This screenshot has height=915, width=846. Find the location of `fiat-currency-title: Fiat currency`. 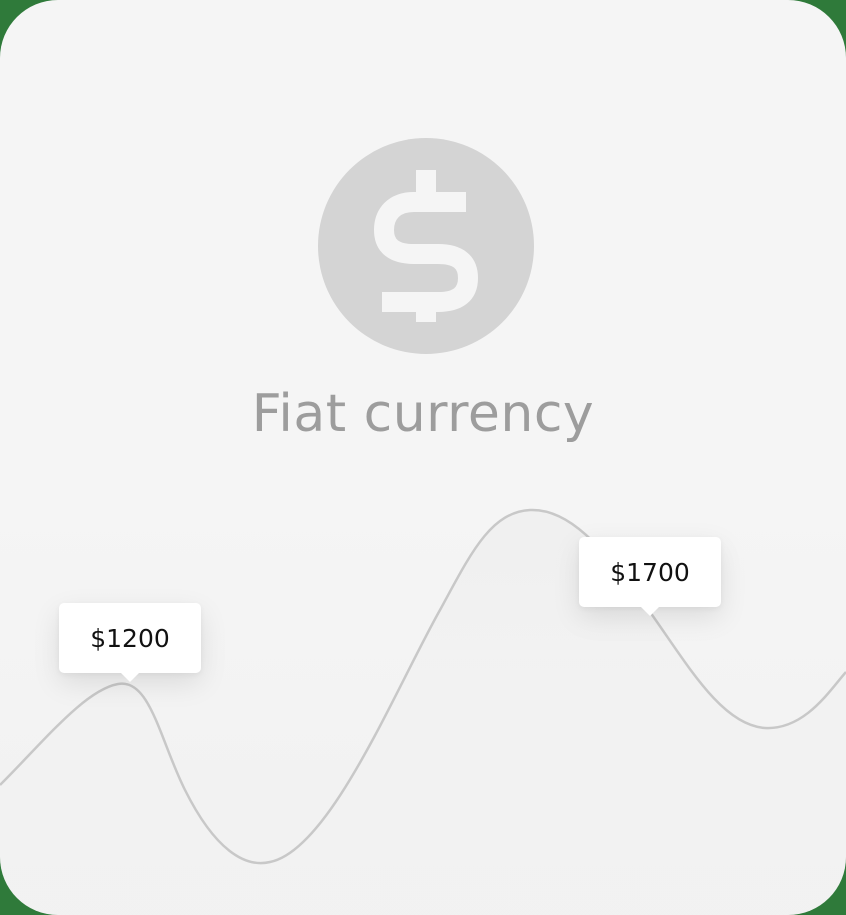

fiat-currency-title: Fiat currency is located at coordinates (423, 414).